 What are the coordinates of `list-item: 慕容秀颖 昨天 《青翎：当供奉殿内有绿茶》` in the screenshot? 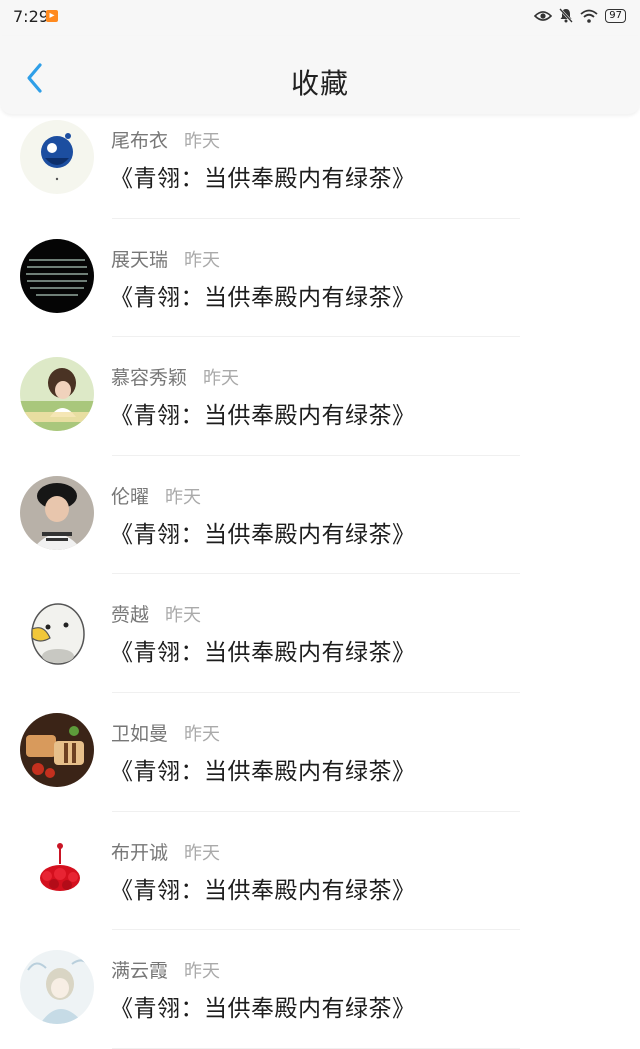 It's located at (320, 396).